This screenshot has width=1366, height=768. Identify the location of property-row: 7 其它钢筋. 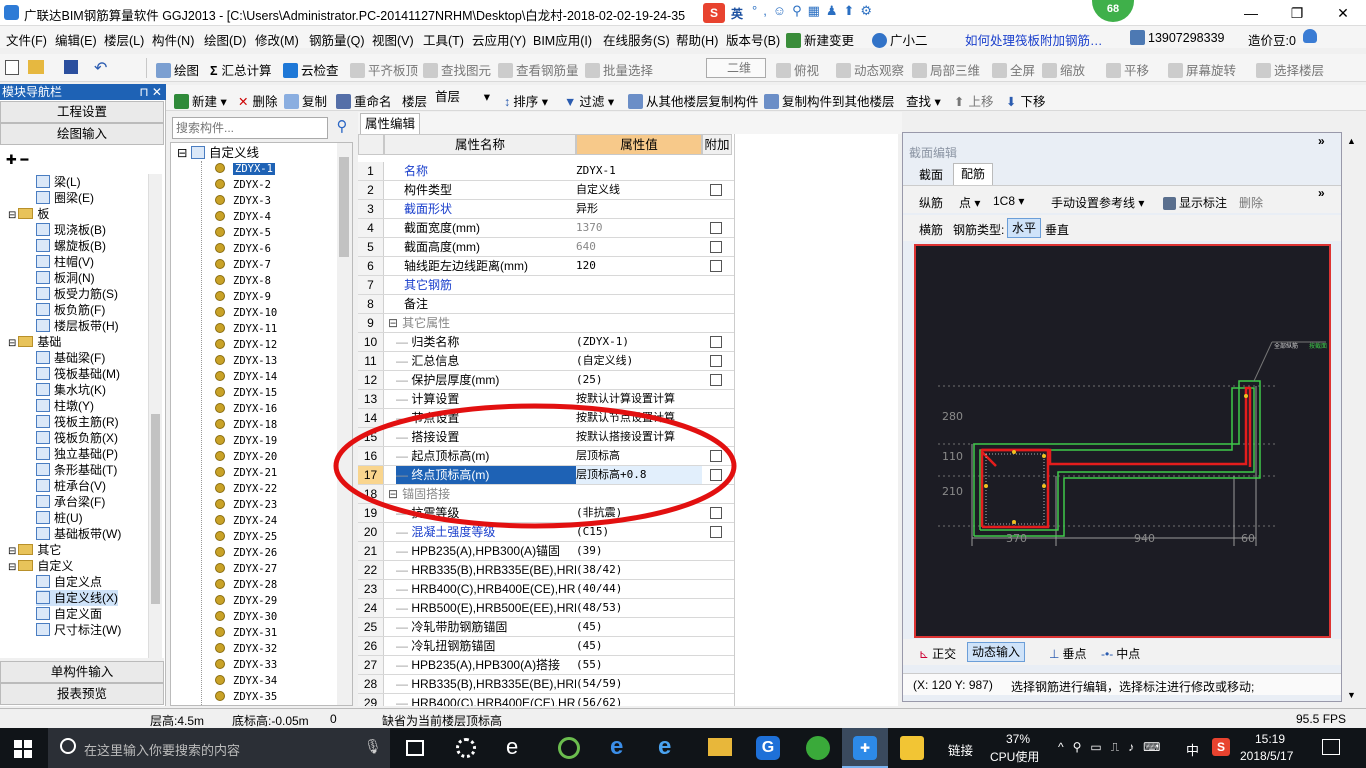
(546, 285).